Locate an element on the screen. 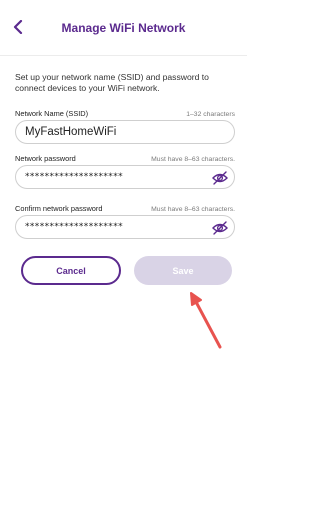 This screenshot has width=320, height=511. password-hint: Must have 8–63 characters. is located at coordinates (193, 159).